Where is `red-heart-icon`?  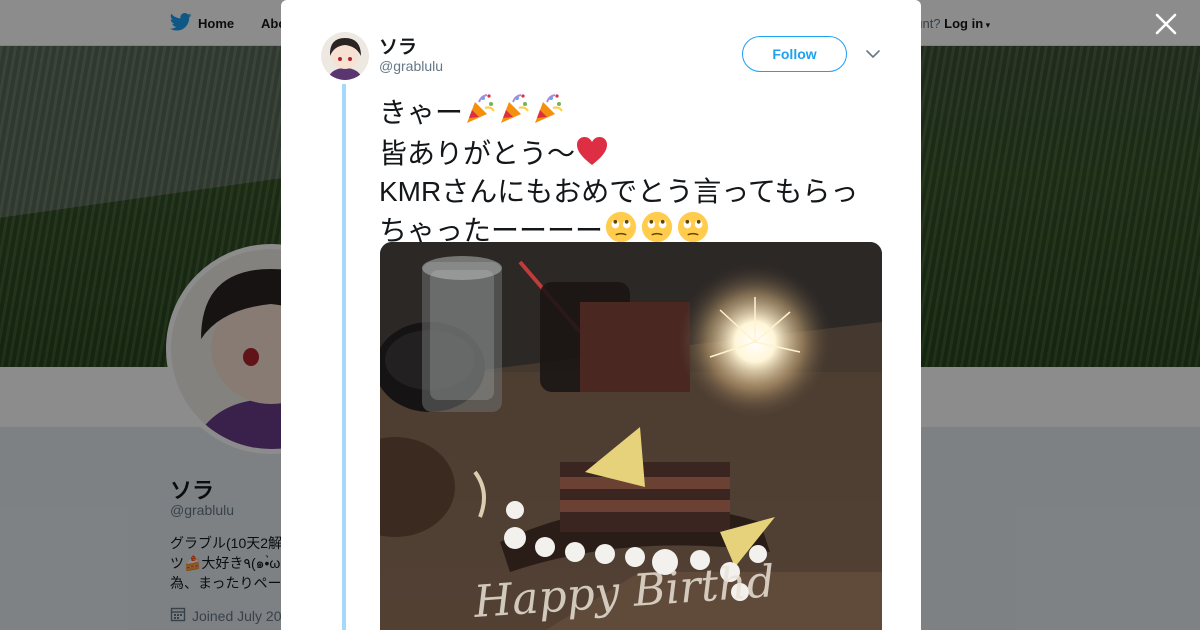
red-heart-icon is located at coordinates (592, 155).